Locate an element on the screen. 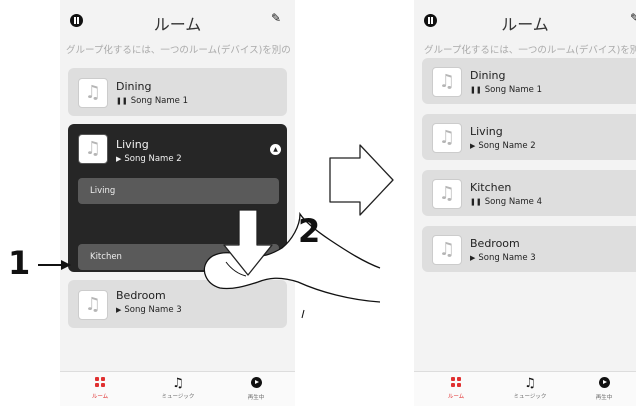  step1-arrow is located at coordinates (54, 265).